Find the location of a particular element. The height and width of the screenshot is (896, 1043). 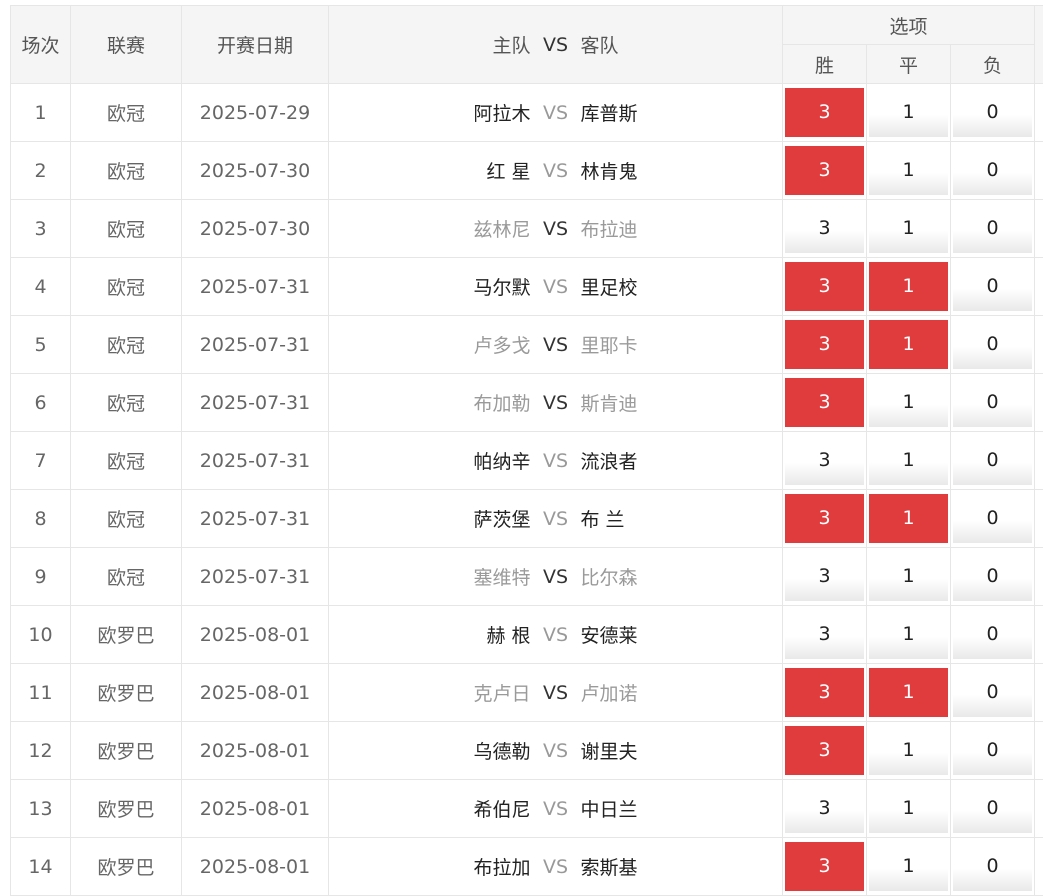

col-header-idx: 场次 is located at coordinates (41, 45).